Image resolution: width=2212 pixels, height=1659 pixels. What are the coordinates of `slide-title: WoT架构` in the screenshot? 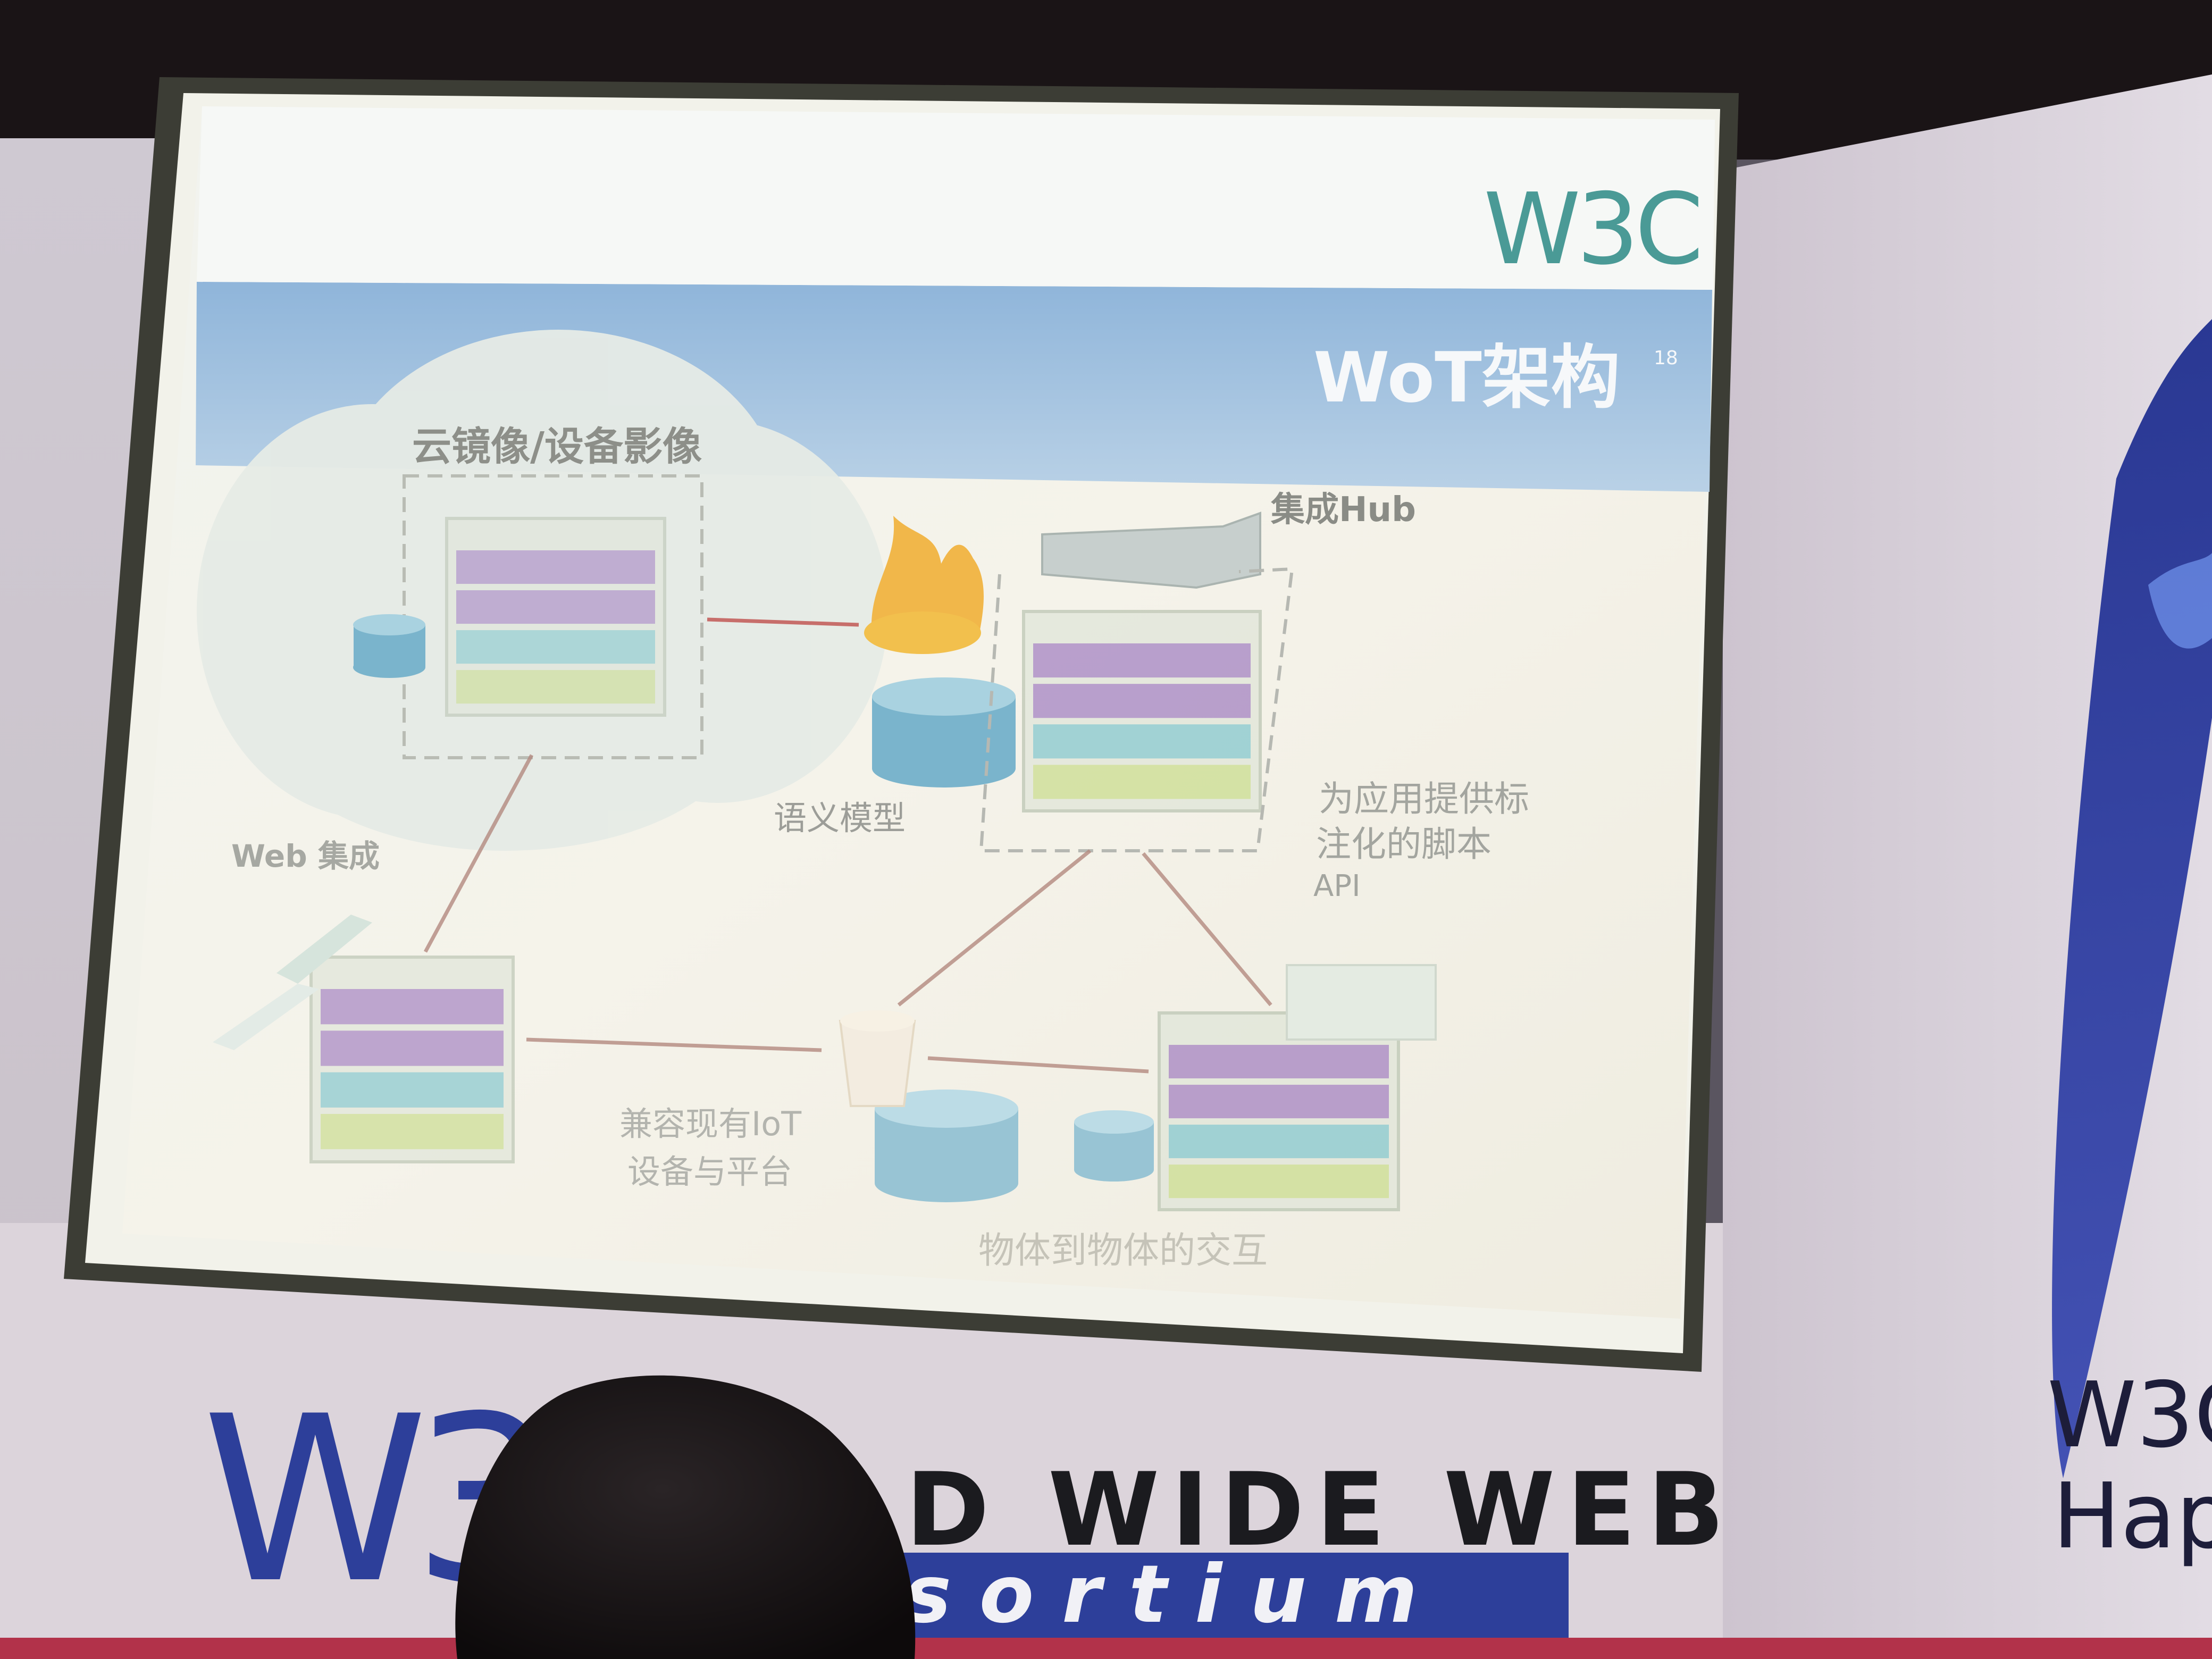 It's located at (1466, 377).